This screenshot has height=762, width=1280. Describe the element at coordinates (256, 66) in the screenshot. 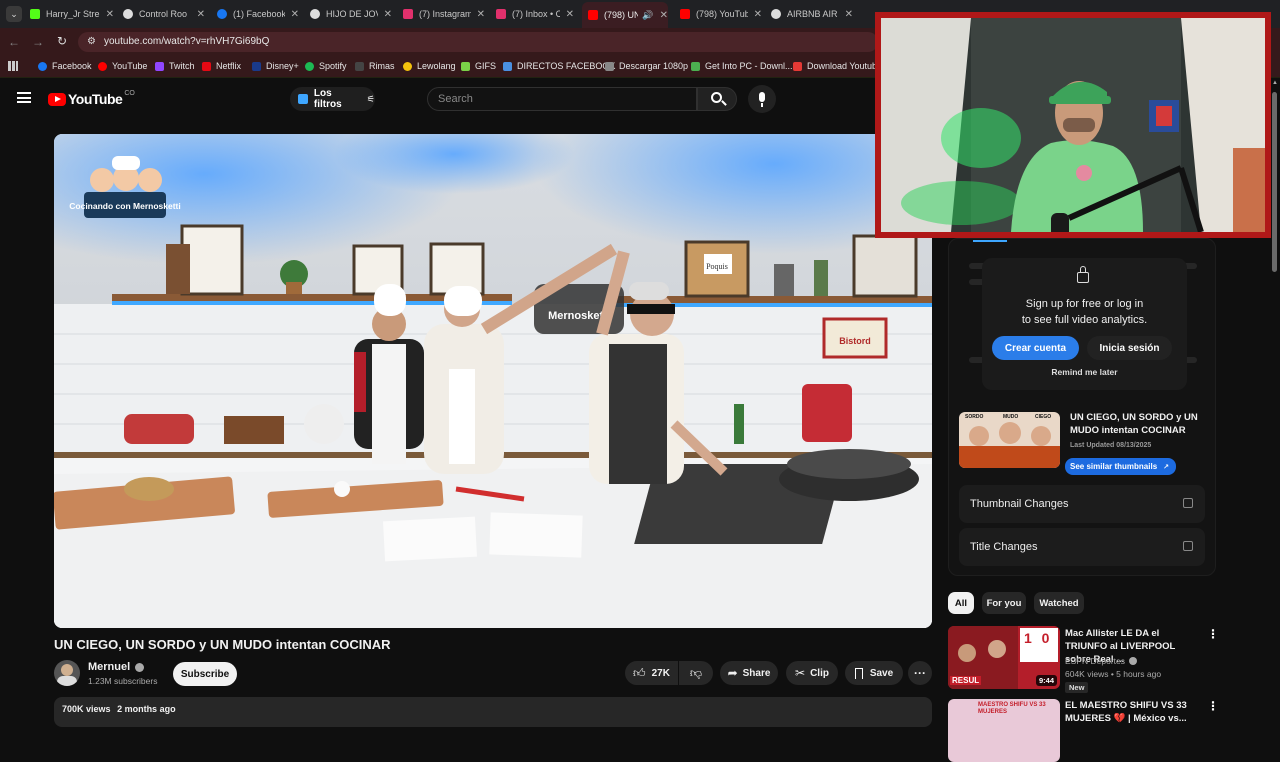

I see `disney-icon` at that location.